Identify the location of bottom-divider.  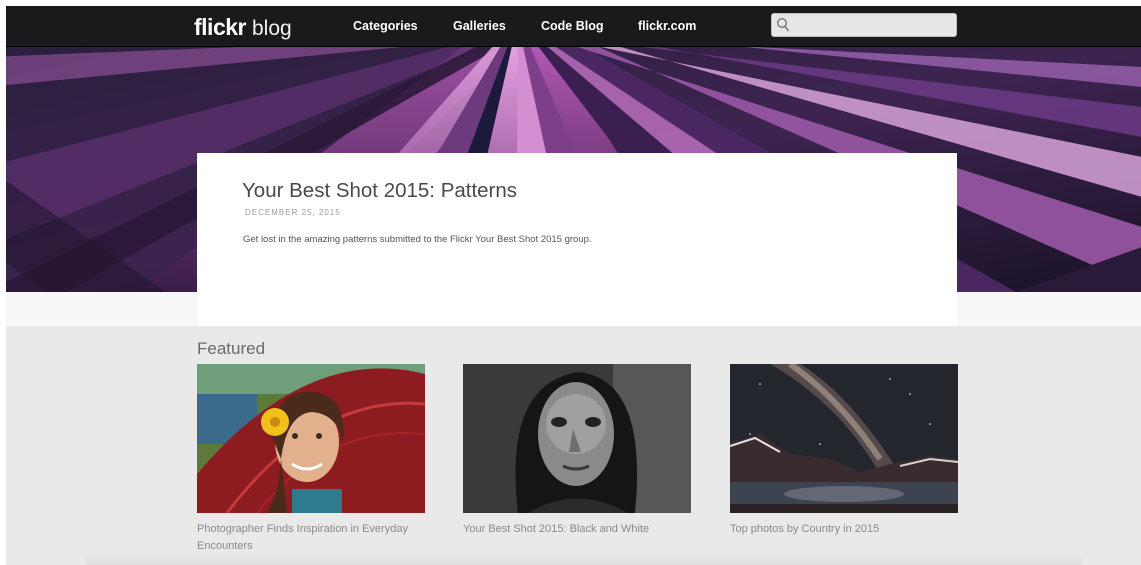
(584, 560).